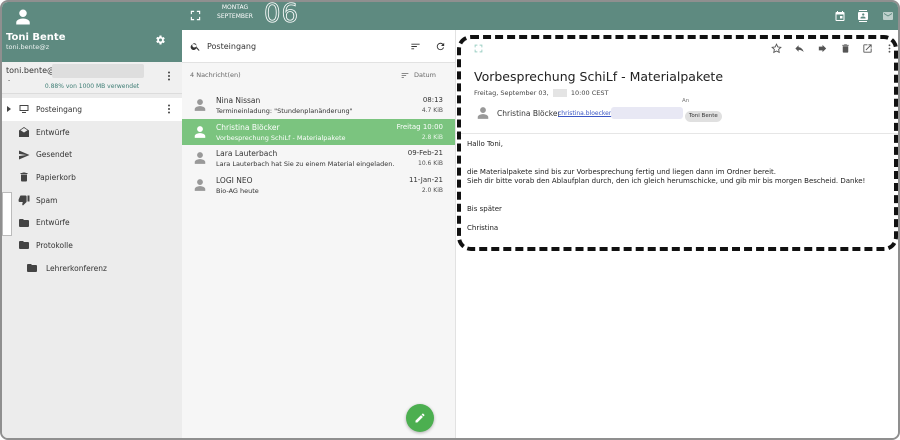 The image size is (900, 440). I want to click on weekday-label: MONTAG, so click(235, 7).